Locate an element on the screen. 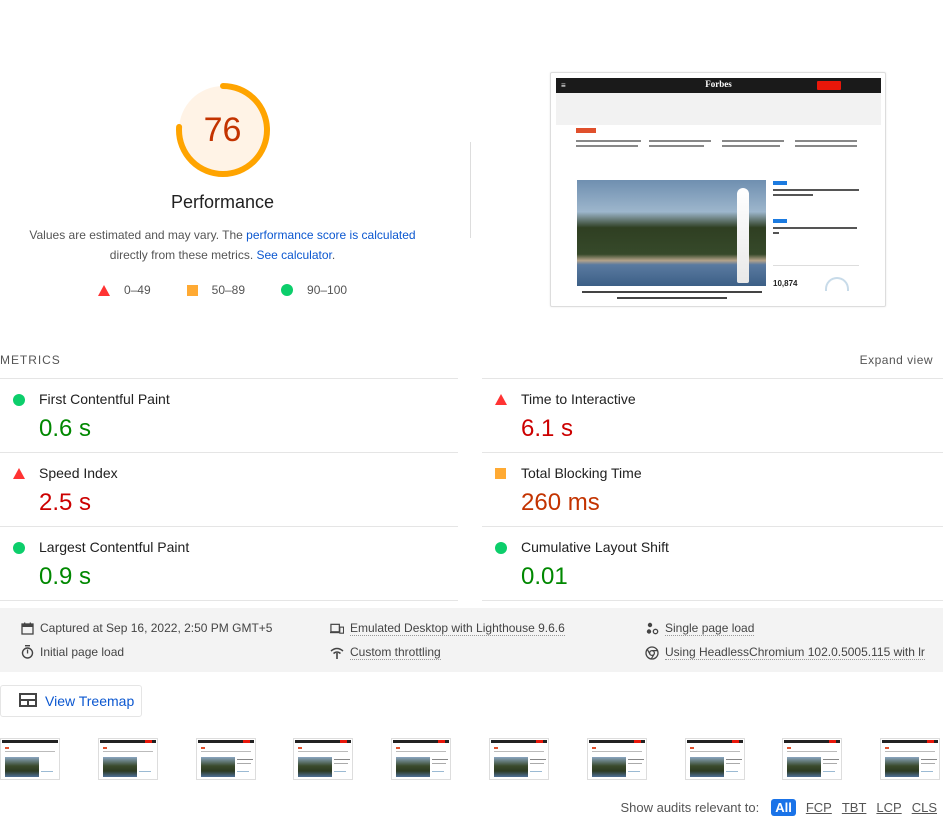 The image size is (943, 829). readers-count: 10,874 is located at coordinates (785, 283).